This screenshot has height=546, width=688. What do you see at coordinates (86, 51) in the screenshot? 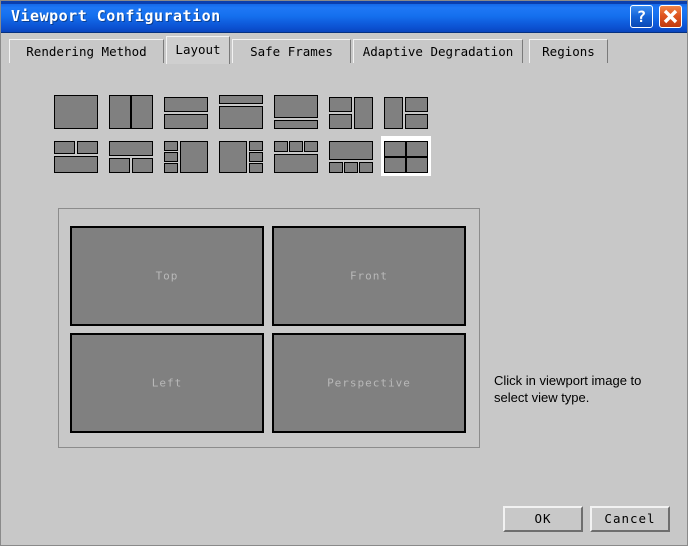
I see `tab-rendering-method: Rendering Method` at bounding box center [86, 51].